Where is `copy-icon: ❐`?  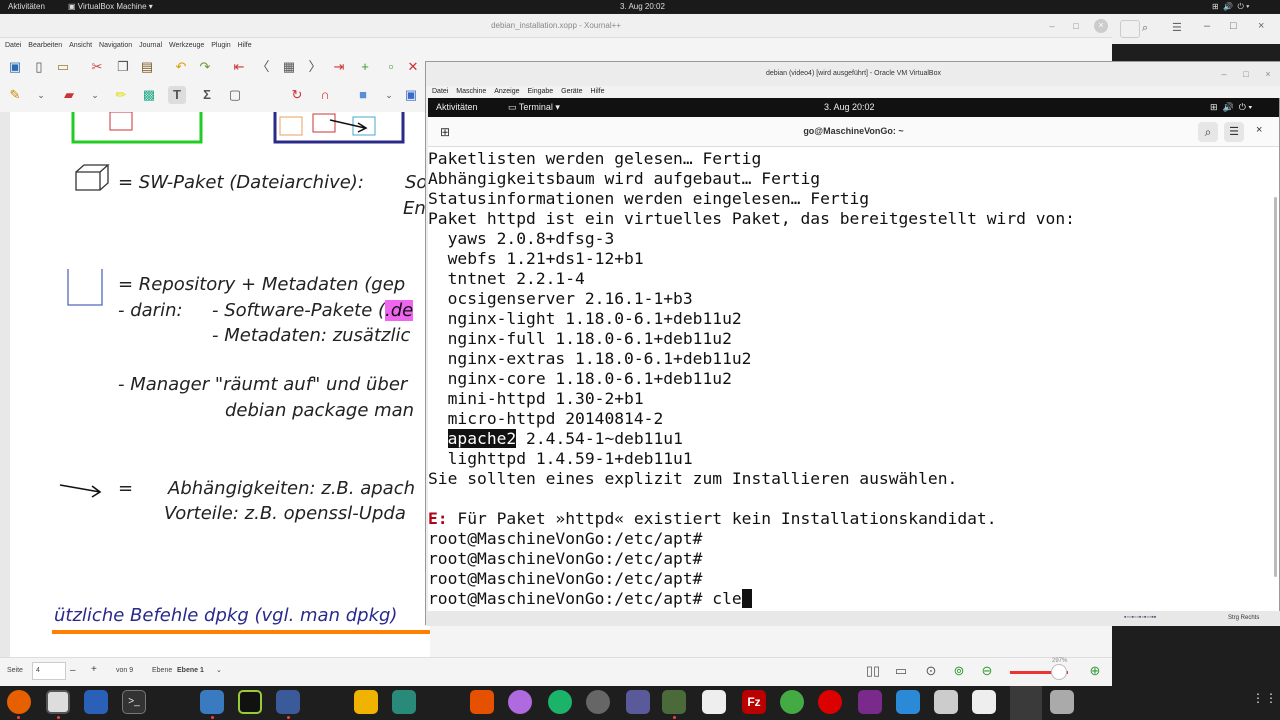
copy-icon: ❐ is located at coordinates (123, 67).